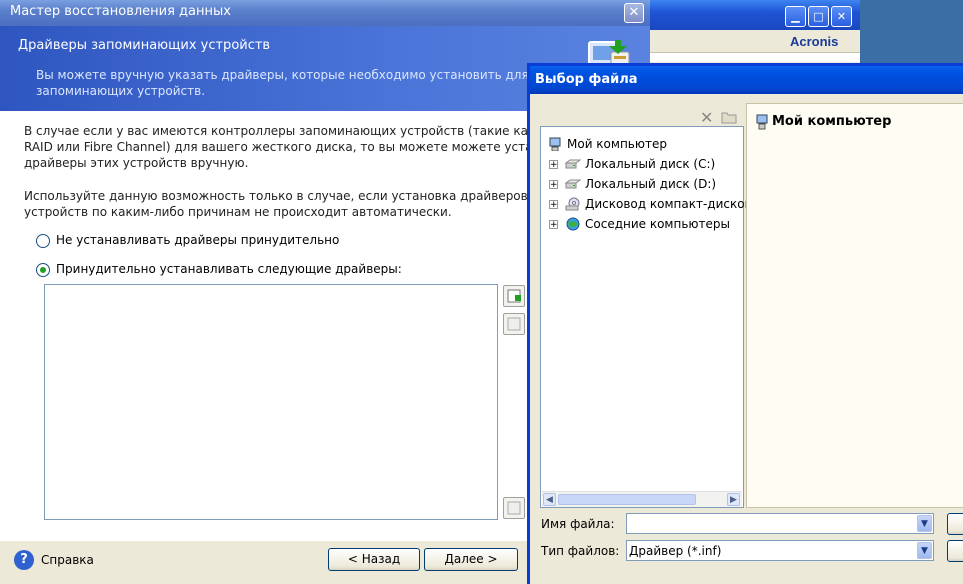  Describe the element at coordinates (374, 559) in the screenshot. I see `back-button: < Назад` at that location.